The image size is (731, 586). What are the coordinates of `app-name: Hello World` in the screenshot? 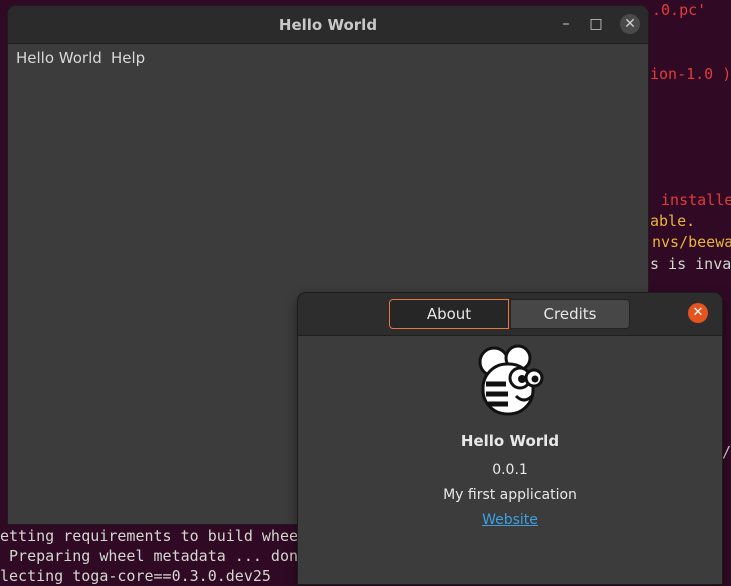 It's located at (510, 441).